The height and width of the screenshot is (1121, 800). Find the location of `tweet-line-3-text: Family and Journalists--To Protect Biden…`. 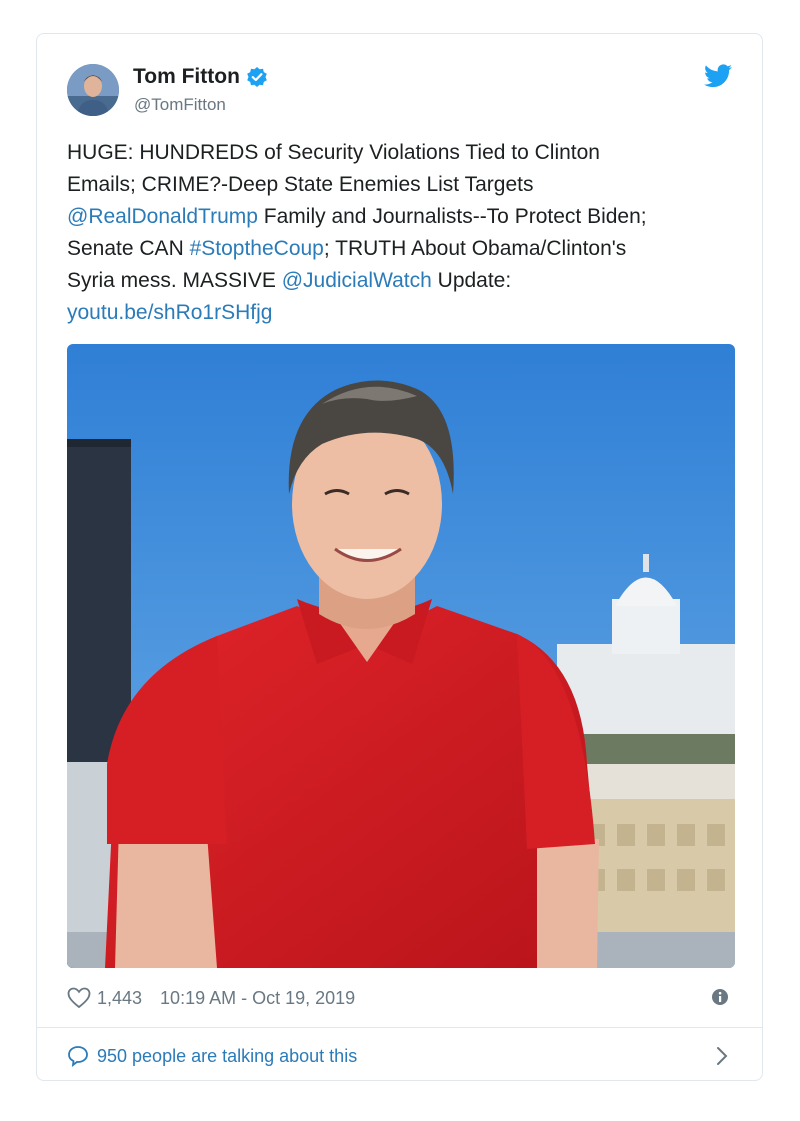

tweet-line-3-text: Family and Journalists--To Protect Biden… is located at coordinates (452, 216).